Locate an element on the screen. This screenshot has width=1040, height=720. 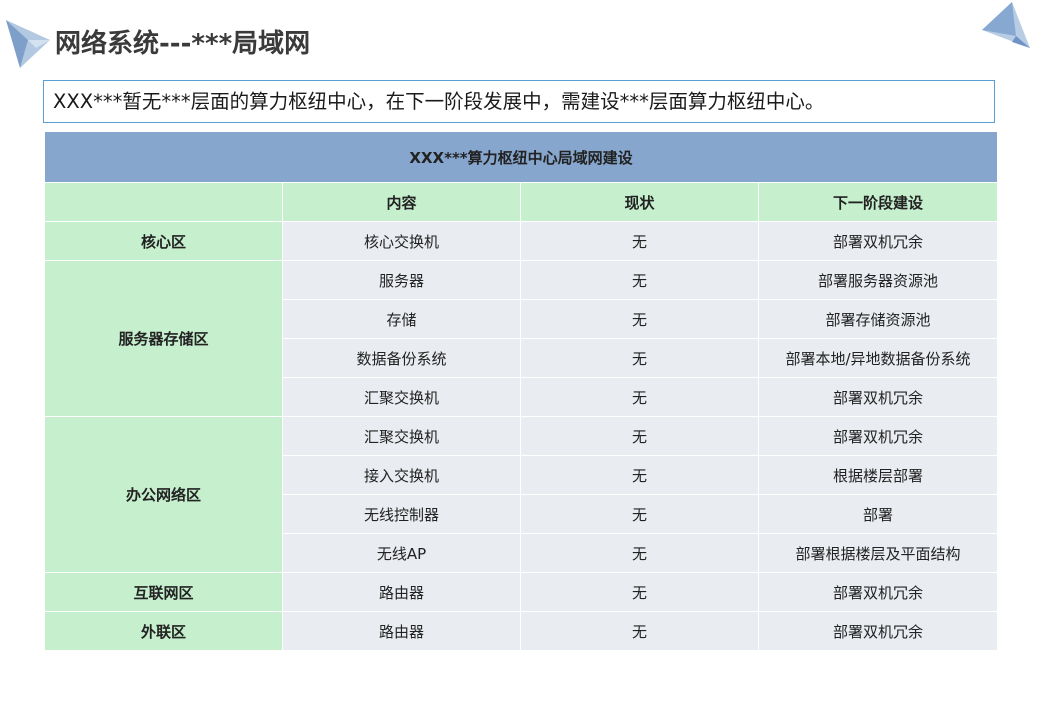
zone-label: 办公网络区 is located at coordinates (163, 494).